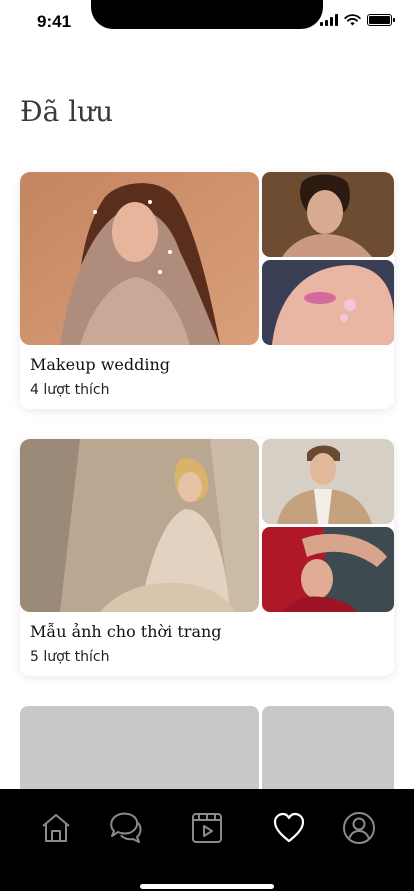 Image resolution: width=414 pixels, height=891 pixels. I want to click on home-icon, so click(56, 828).